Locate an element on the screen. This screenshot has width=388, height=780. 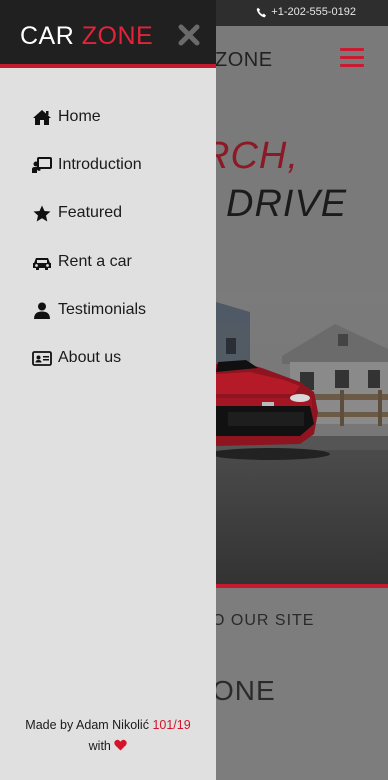
car-icon is located at coordinates (42, 263).